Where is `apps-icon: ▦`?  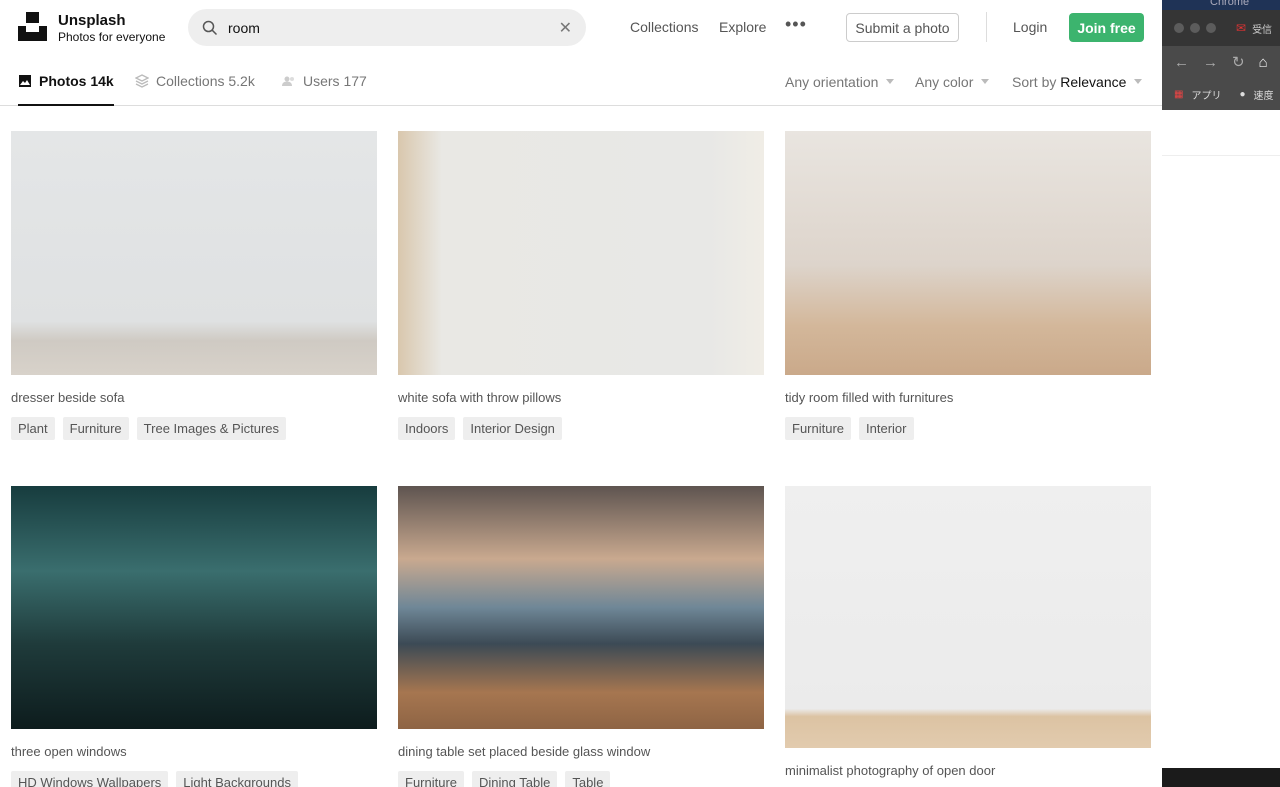 apps-icon: ▦ is located at coordinates (1179, 94).